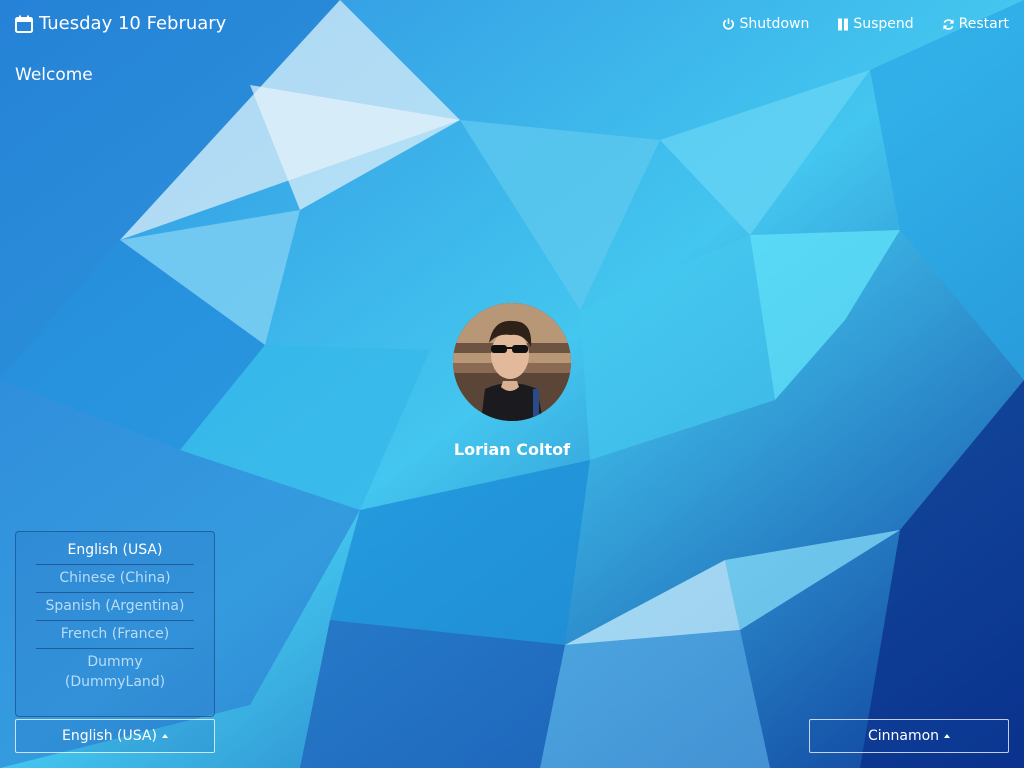 The image size is (1024, 768). Describe the element at coordinates (843, 24) in the screenshot. I see `pause-icon` at that location.